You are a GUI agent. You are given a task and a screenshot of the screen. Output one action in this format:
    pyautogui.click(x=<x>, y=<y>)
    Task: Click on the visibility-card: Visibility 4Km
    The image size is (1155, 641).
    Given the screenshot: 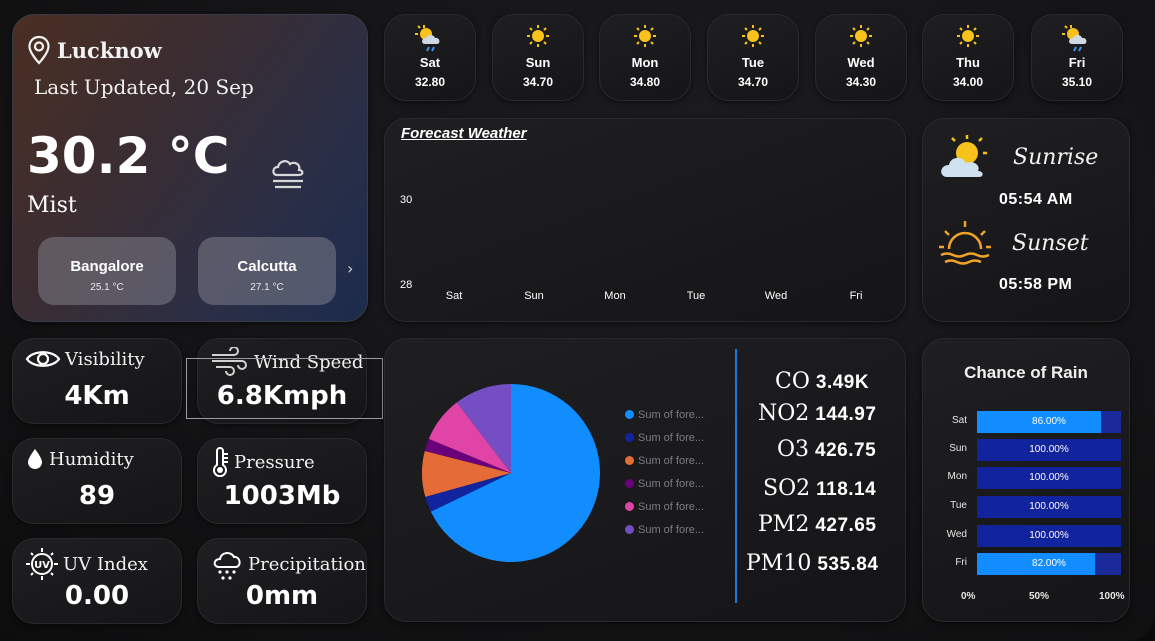 What is the action you would take?
    pyautogui.click(x=97, y=381)
    